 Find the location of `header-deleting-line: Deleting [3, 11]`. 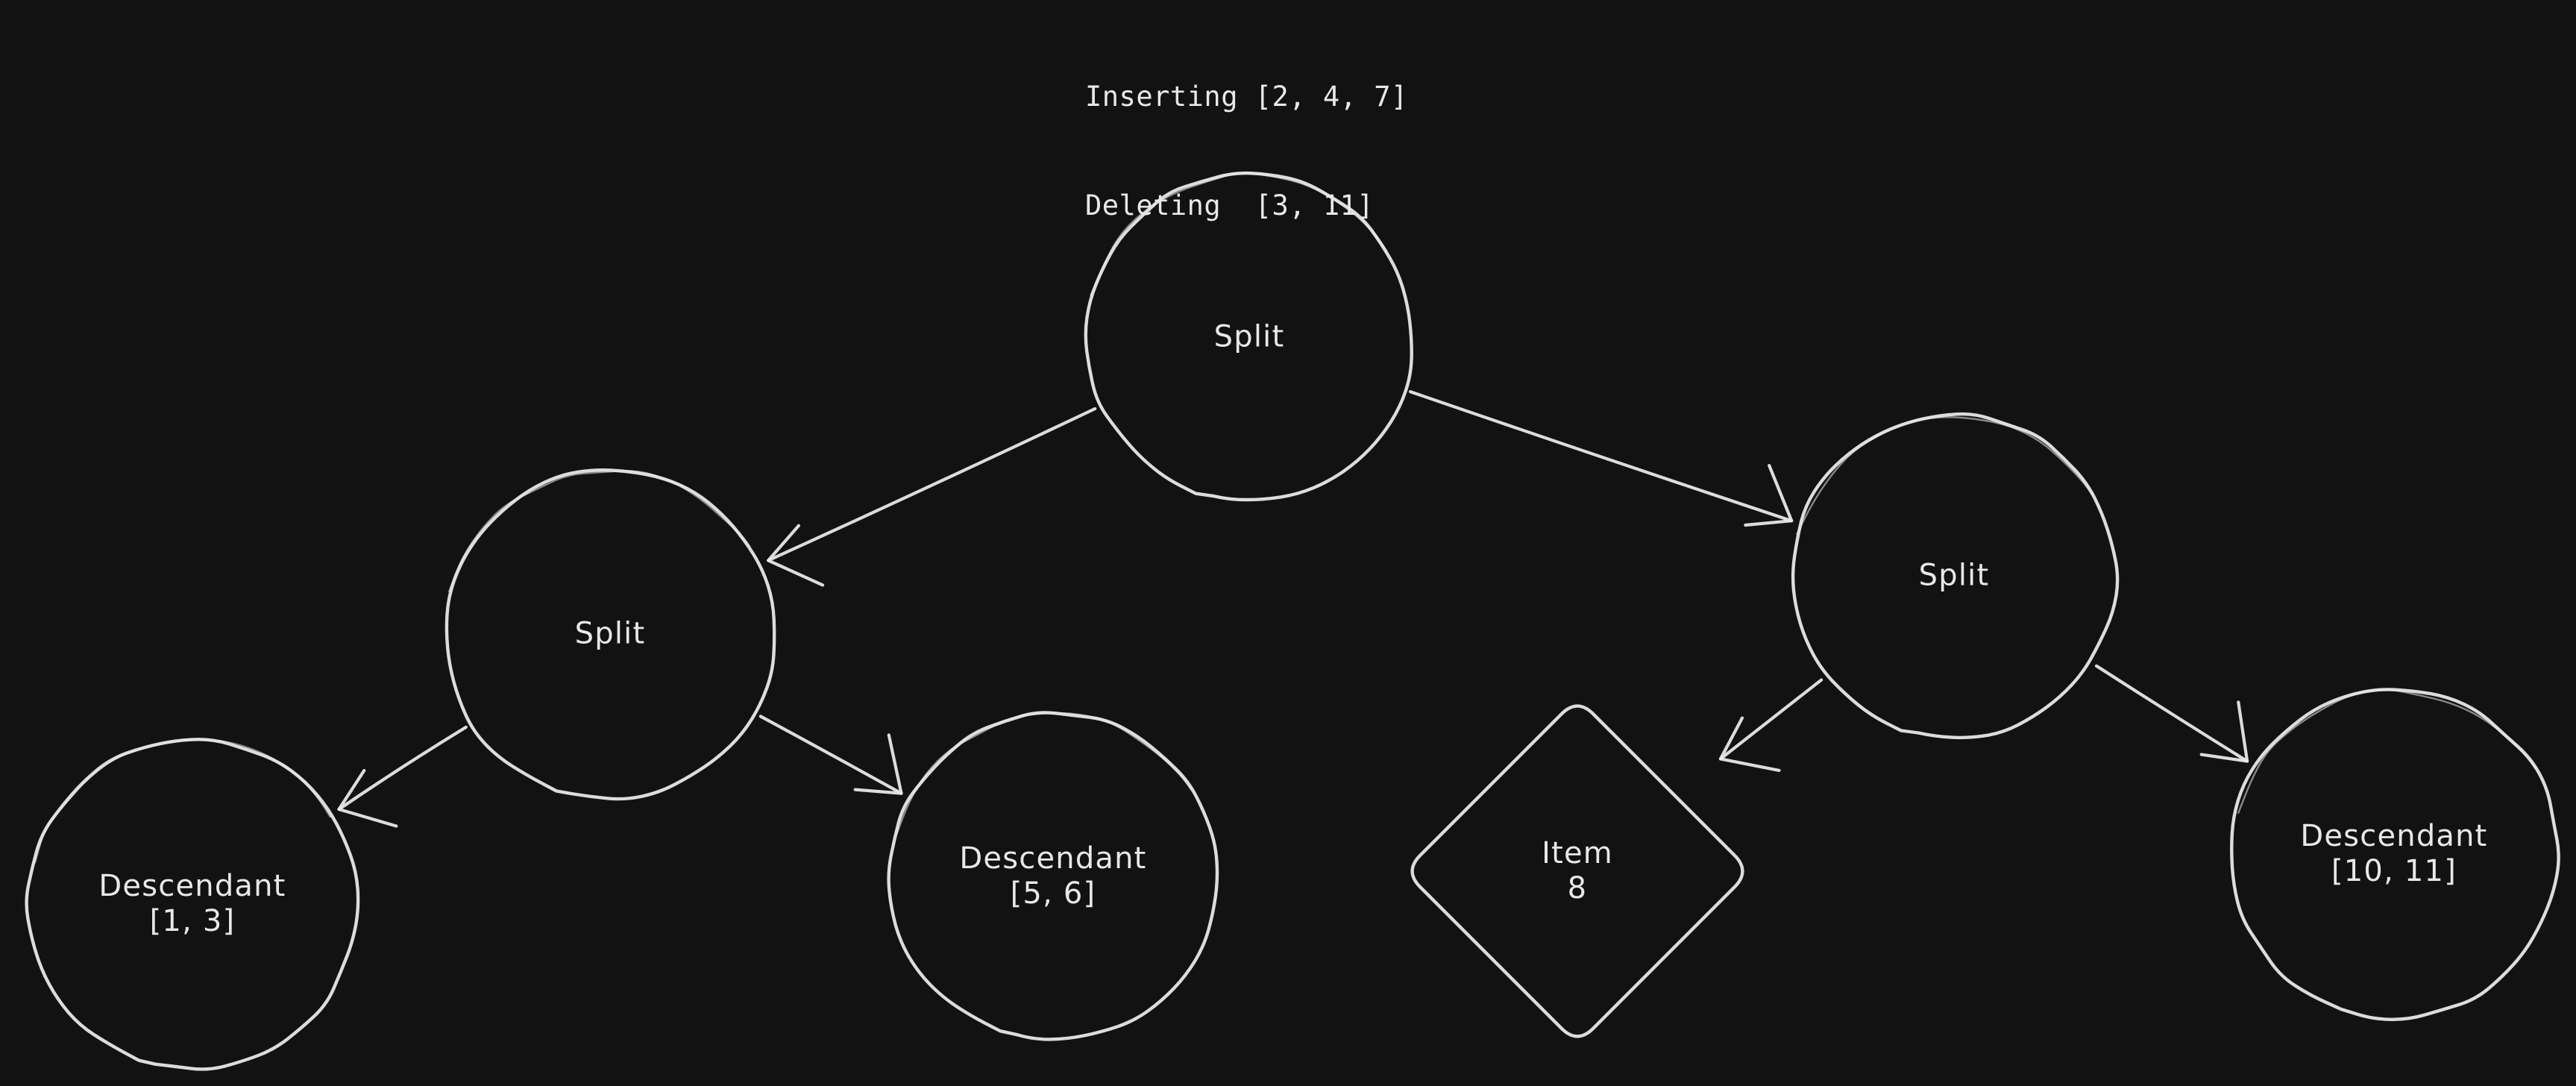

header-deleting-line: Deleting [3, 11] is located at coordinates (1230, 205).